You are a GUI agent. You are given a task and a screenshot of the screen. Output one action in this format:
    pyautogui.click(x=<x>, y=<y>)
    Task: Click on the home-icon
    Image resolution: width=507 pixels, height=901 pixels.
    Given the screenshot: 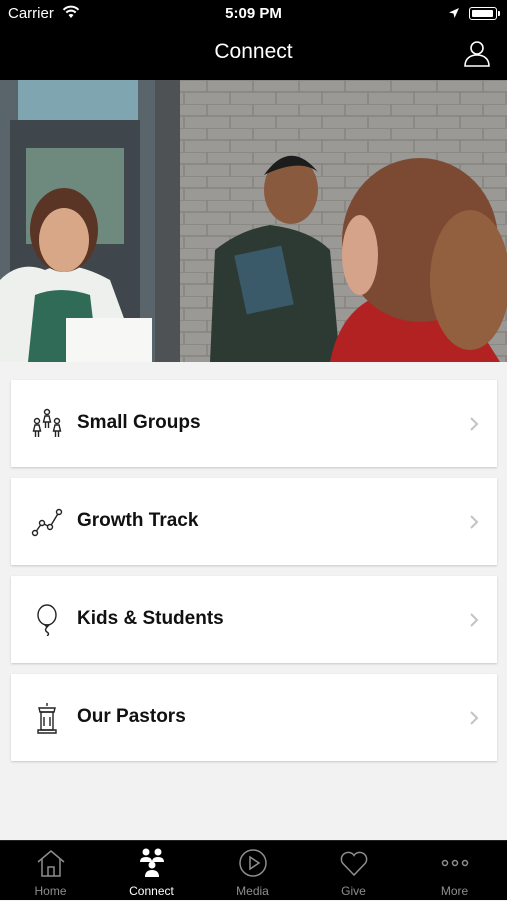 What is the action you would take?
    pyautogui.click(x=51, y=863)
    